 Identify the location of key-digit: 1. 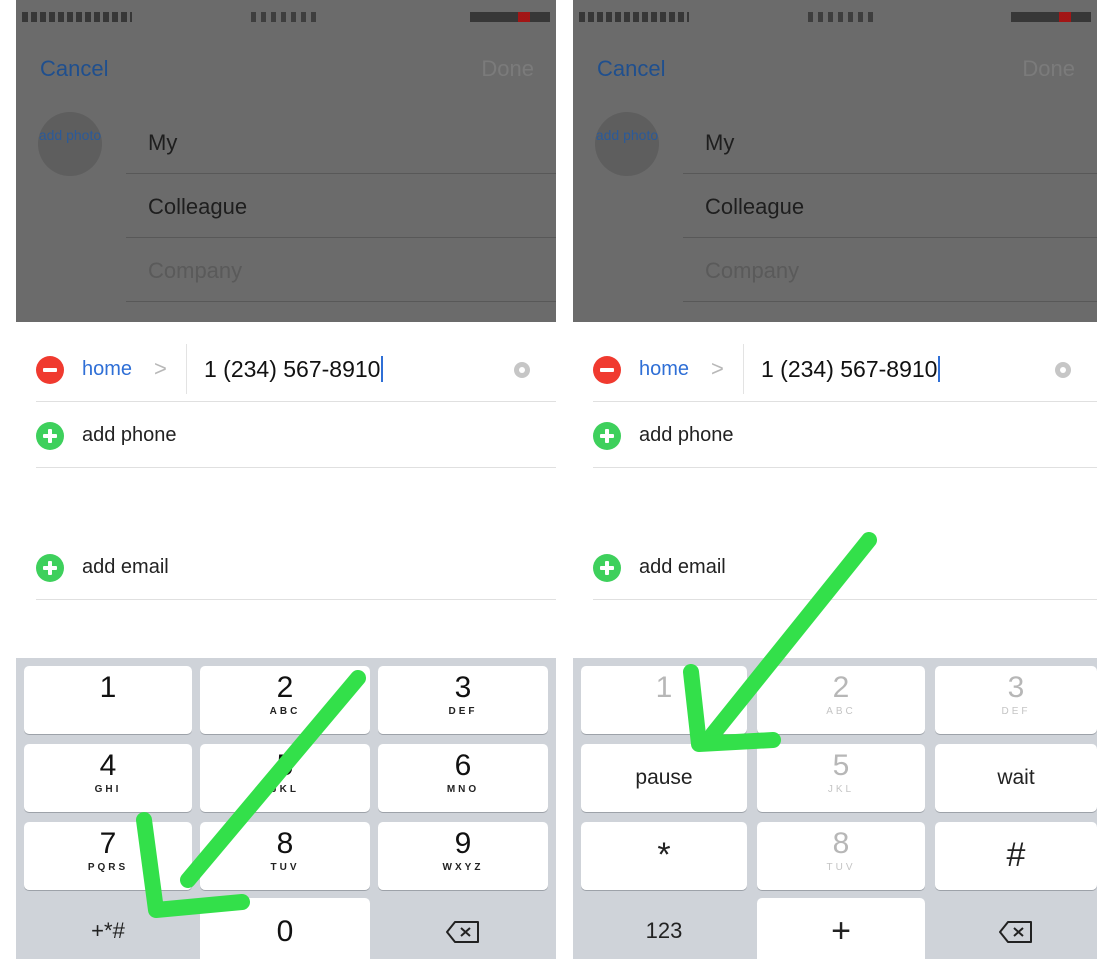
(108, 687).